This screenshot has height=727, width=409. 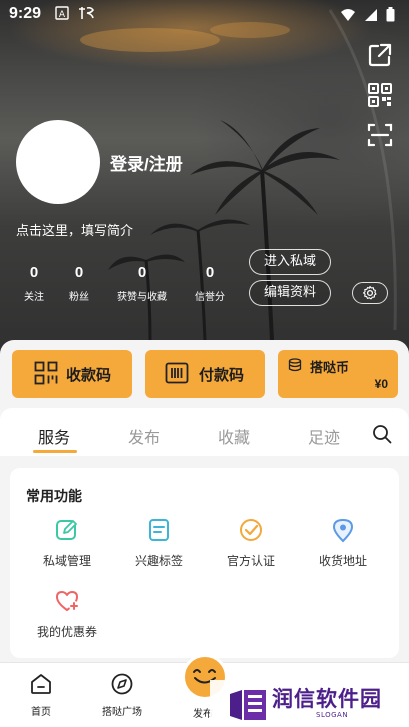 I want to click on nav-home: 首页, so click(x=41, y=695).